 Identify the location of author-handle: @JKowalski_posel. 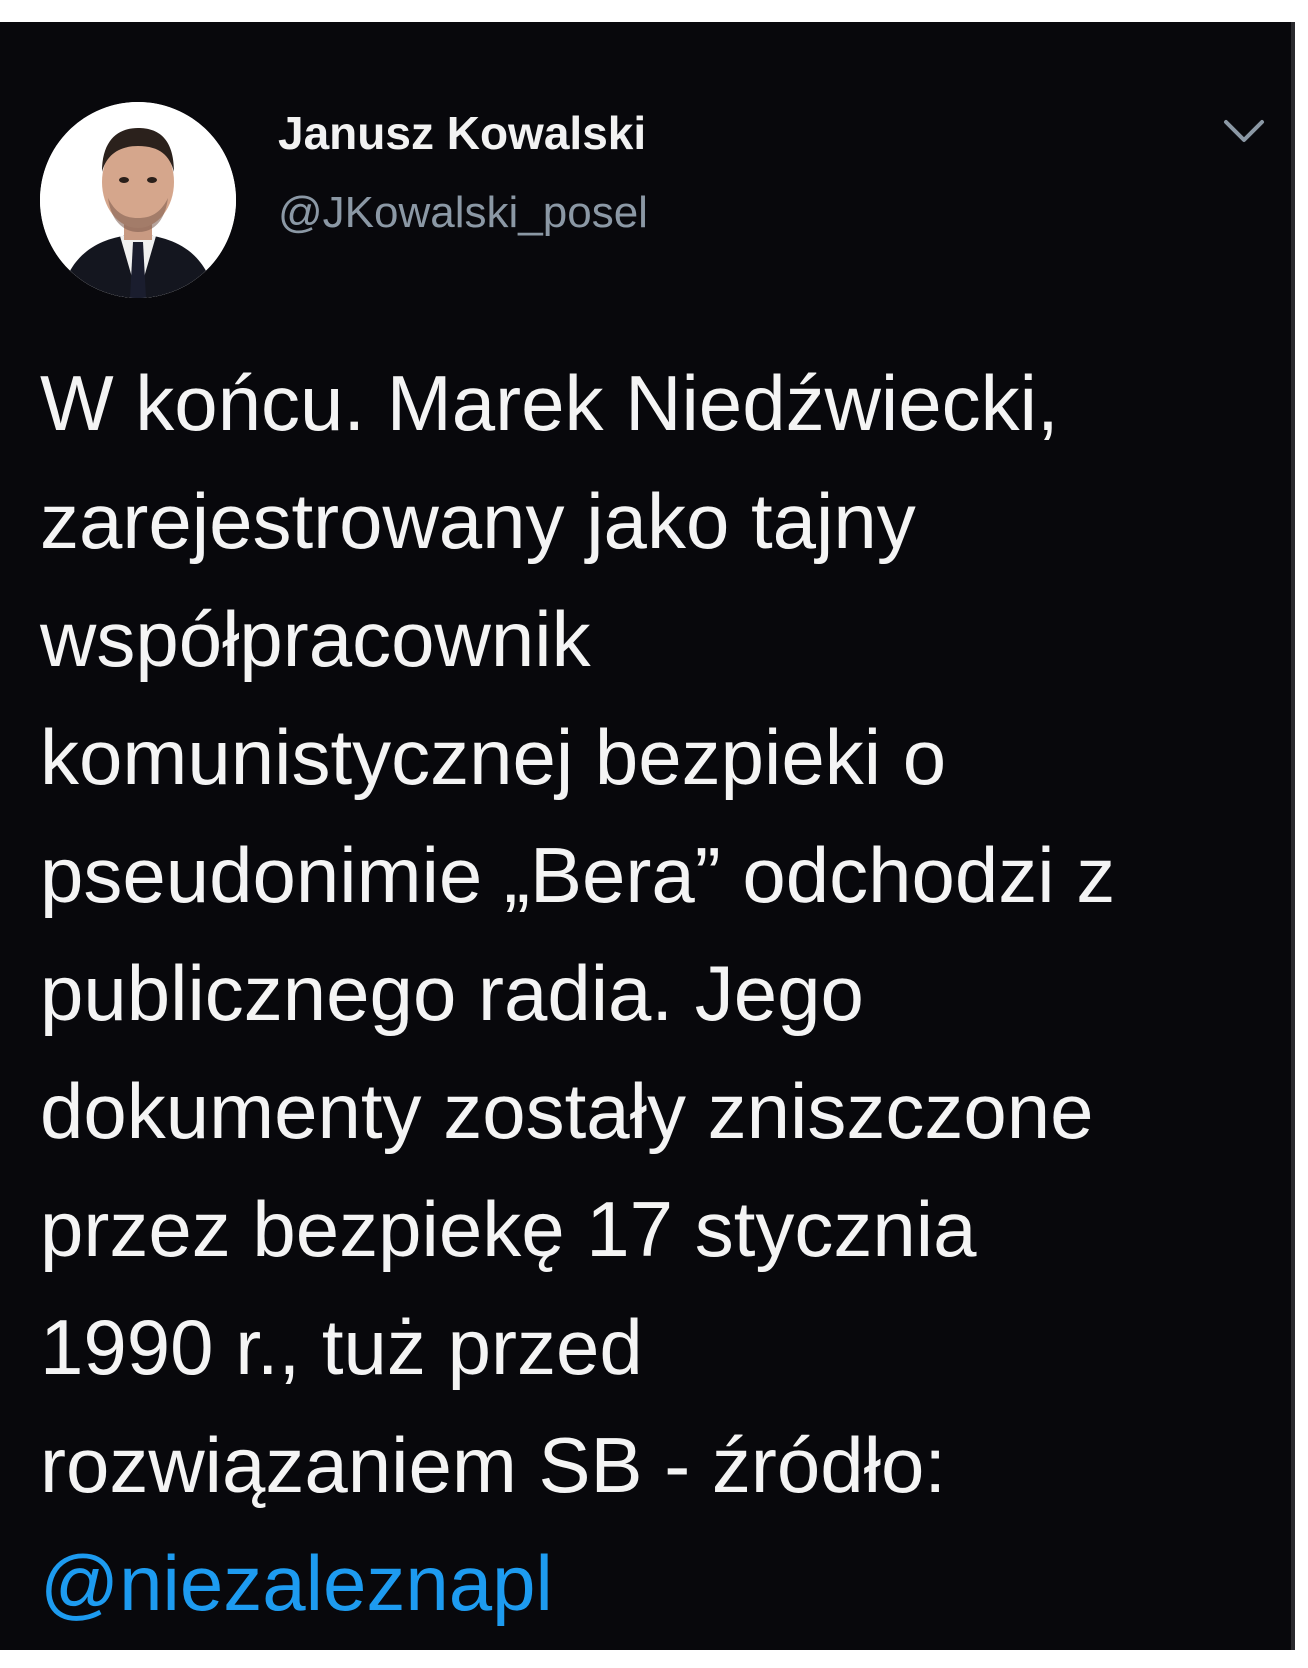
(463, 213).